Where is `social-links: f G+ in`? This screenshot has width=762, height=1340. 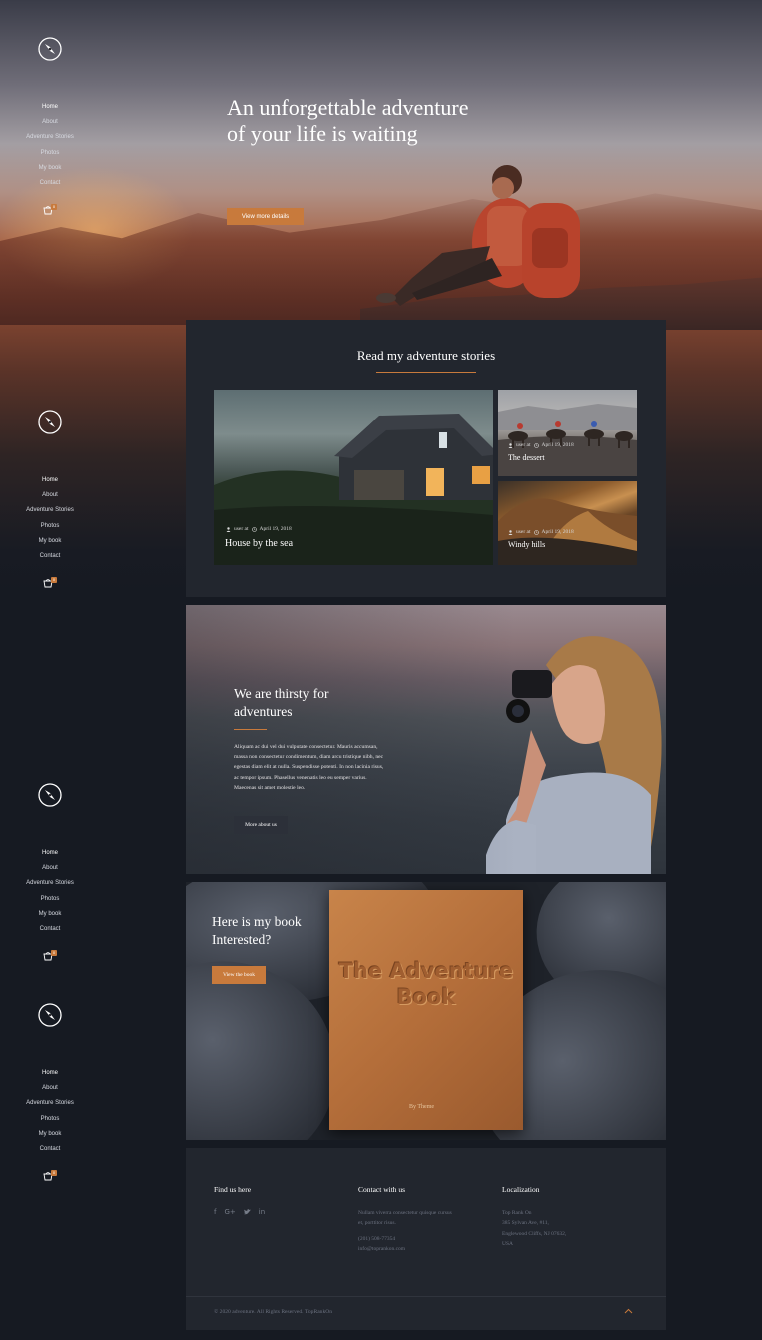 social-links: f G+ in is located at coordinates (274, 1212).